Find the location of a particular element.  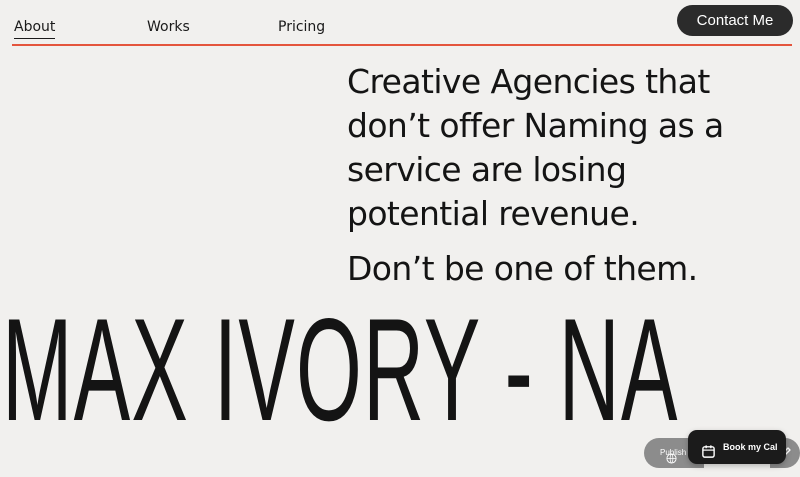

contact-me-button: Contact Me is located at coordinates (735, 20).